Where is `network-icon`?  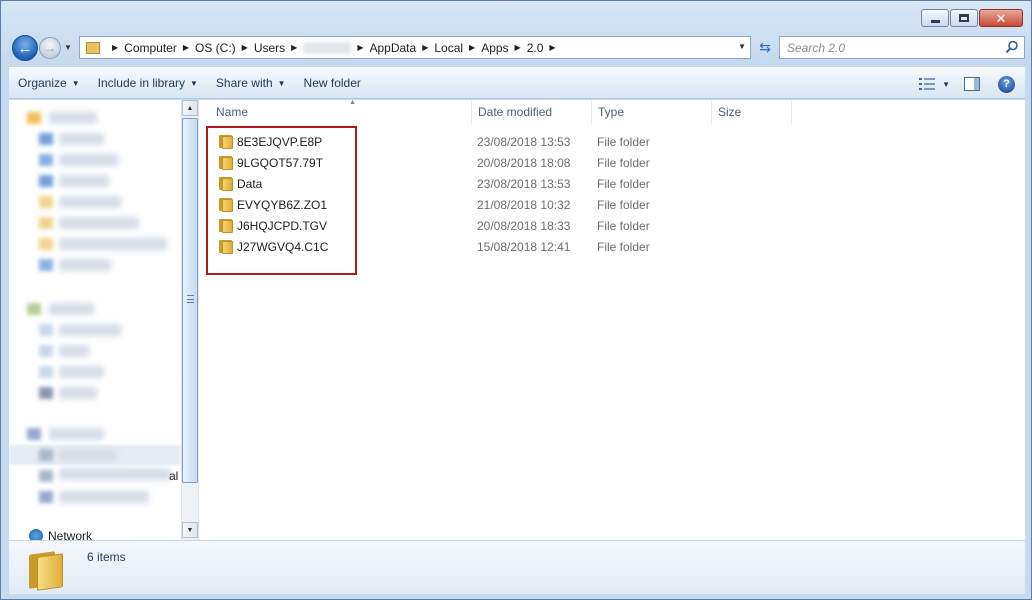 network-icon is located at coordinates (36, 534).